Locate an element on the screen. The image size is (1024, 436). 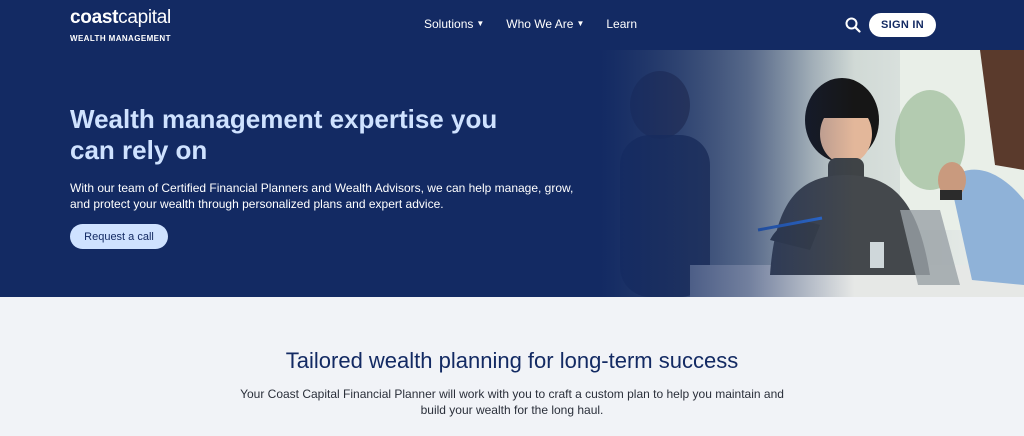
search-icon is located at coordinates (853, 25).